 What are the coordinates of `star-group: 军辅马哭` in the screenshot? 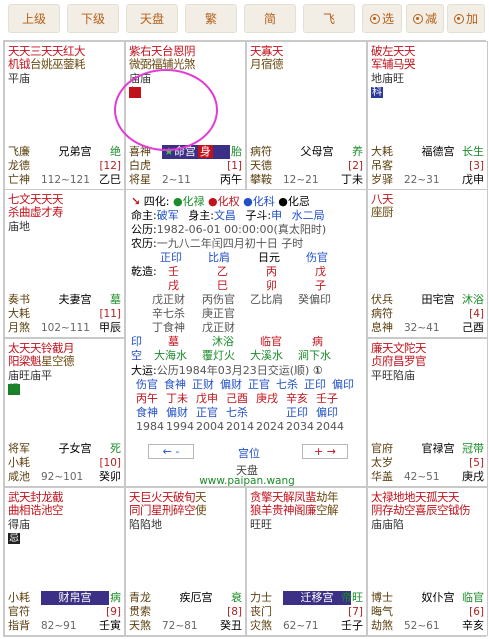 It's located at (393, 64).